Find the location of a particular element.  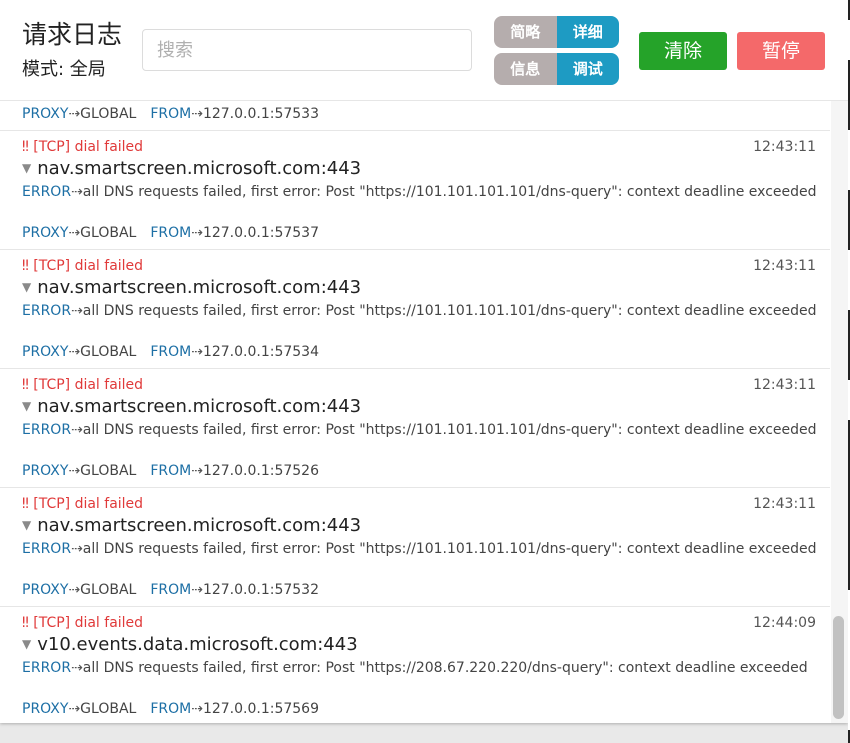

view-mode-toggle: 简略 详细 is located at coordinates (556, 32).